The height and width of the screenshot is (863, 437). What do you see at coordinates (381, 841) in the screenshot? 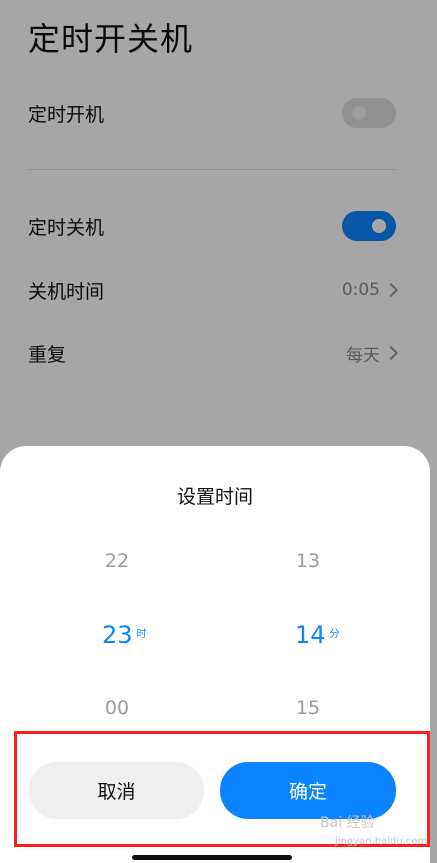
I see `watermark-sub: jingyan.baidu.com` at bounding box center [381, 841].